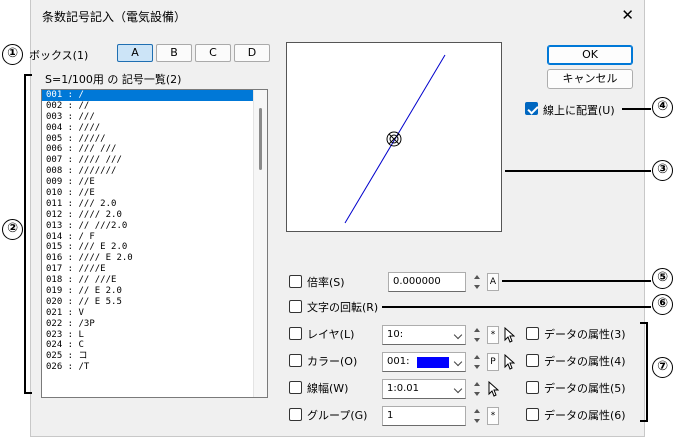 This screenshot has height=441, width=676. Describe the element at coordinates (295, 333) in the screenshot. I see `layer-checkbox` at that location.